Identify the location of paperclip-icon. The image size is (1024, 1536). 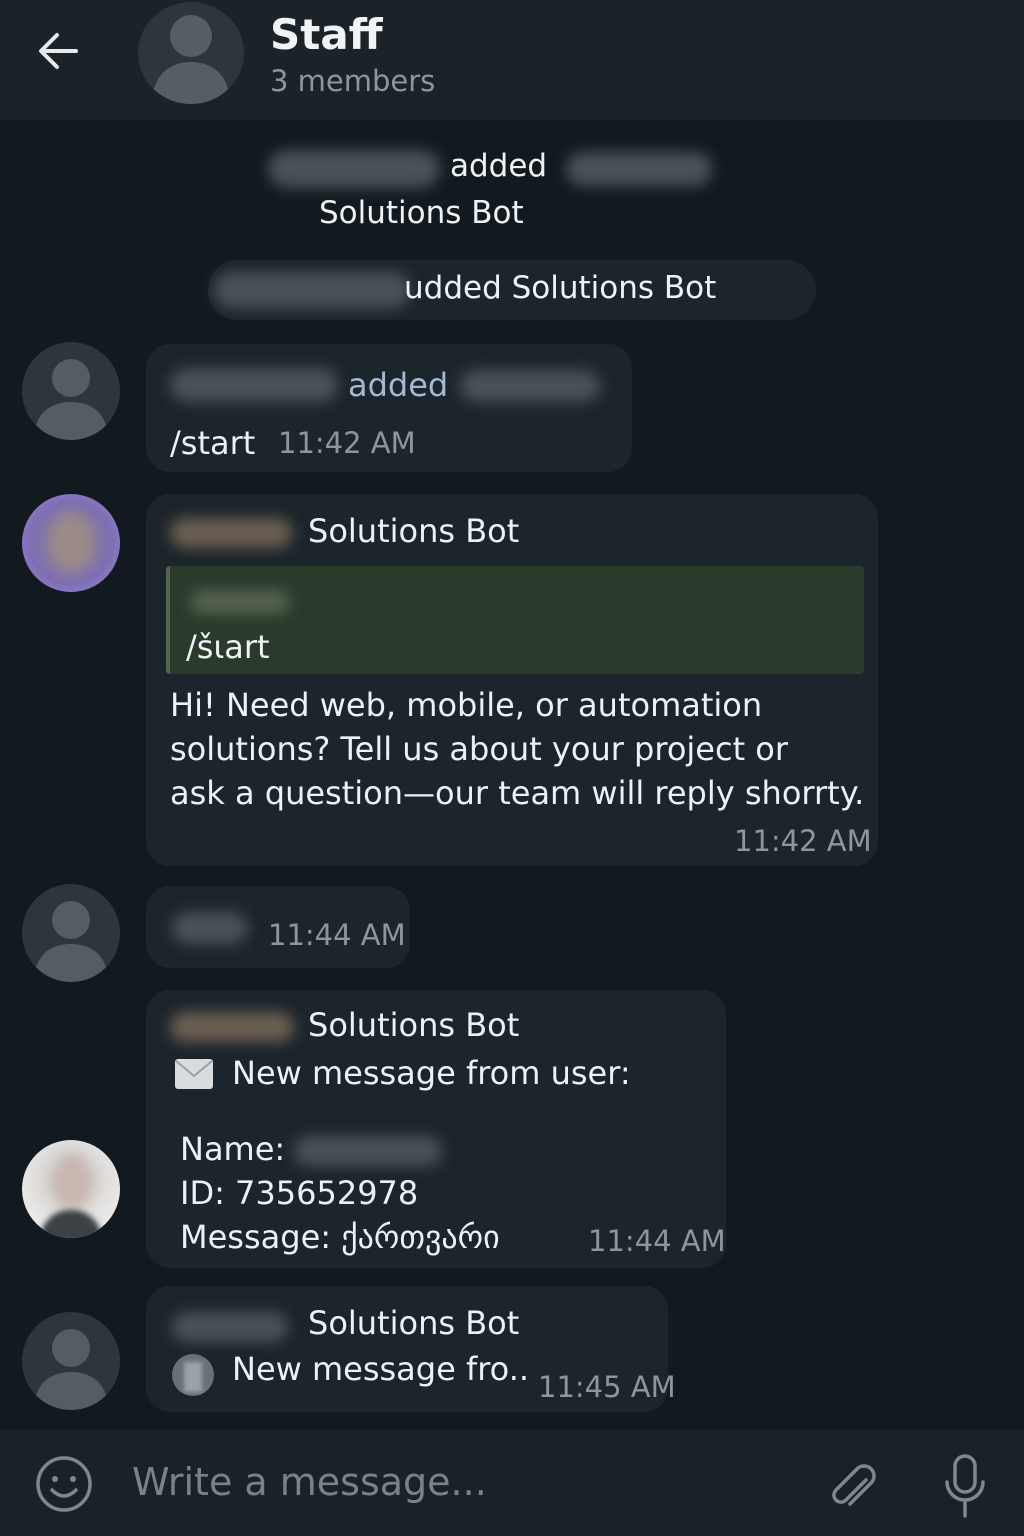
(854, 1488).